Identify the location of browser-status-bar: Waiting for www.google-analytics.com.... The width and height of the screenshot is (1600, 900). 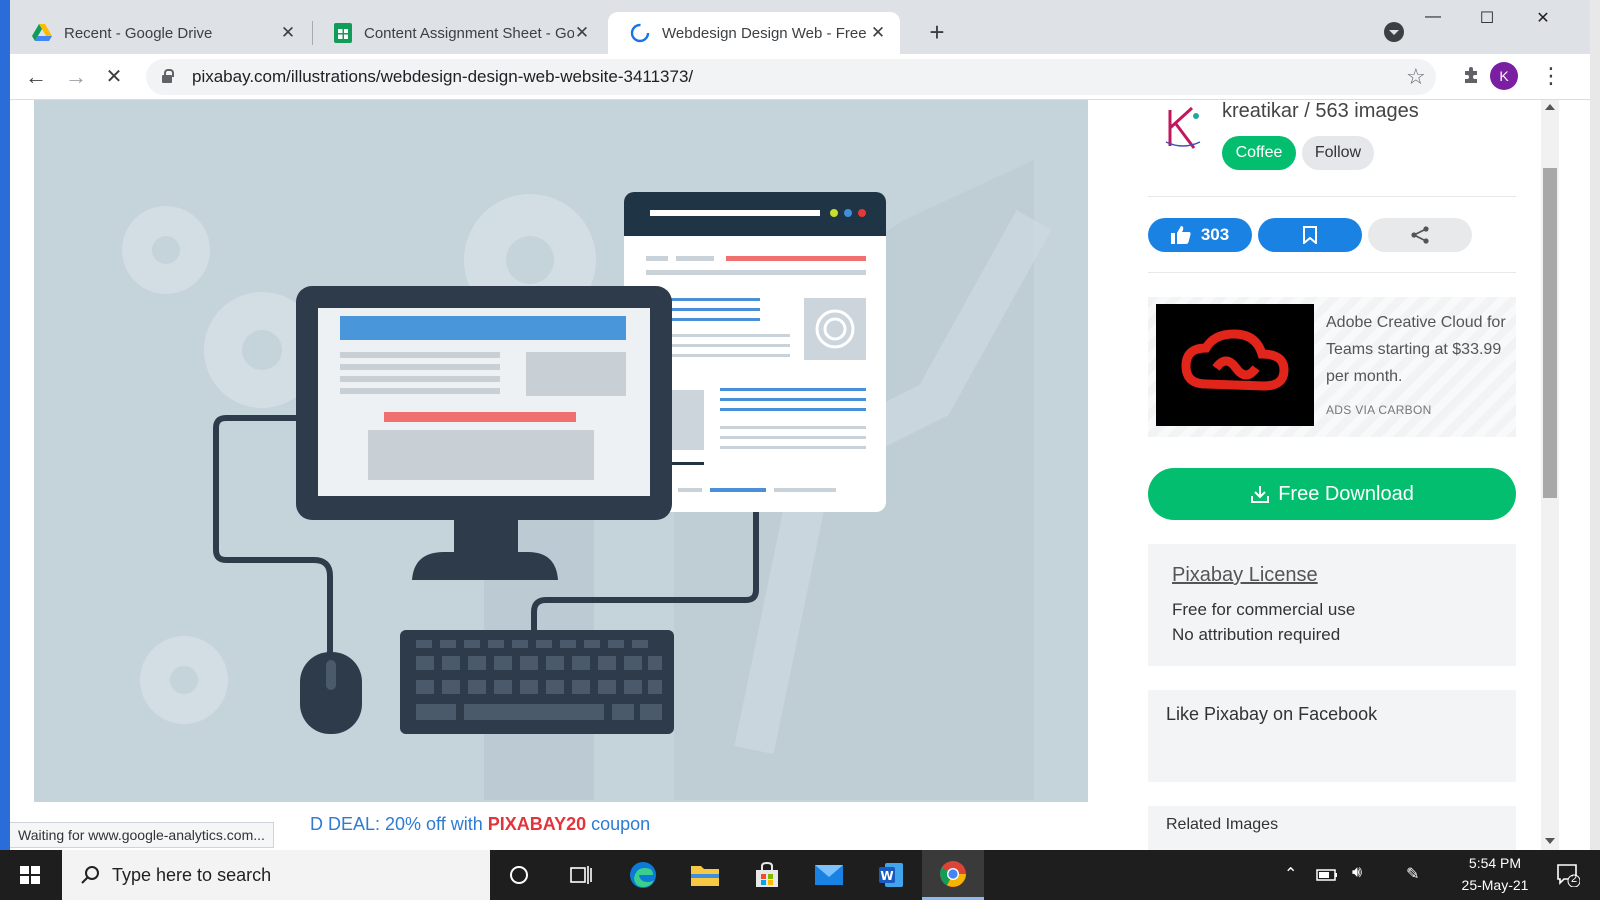
(142, 835).